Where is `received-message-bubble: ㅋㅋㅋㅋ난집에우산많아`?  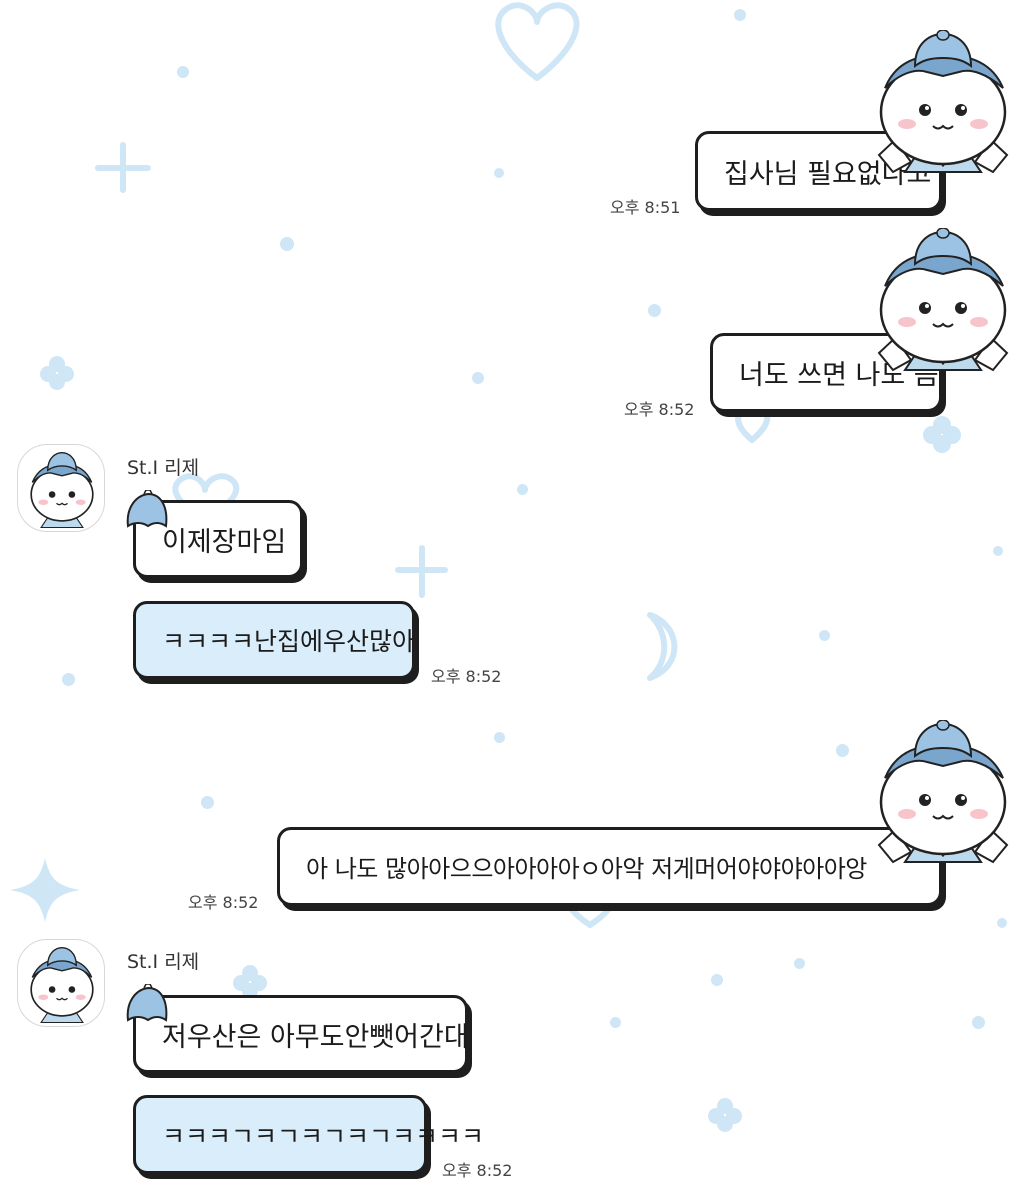 received-message-bubble: ㅋㅋㅋㅋ난집에우산많아 is located at coordinates (274, 640).